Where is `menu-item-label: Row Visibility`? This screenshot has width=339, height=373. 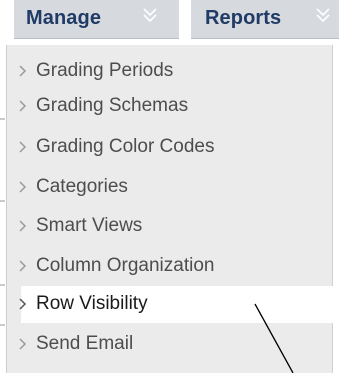
menu-item-label: Row Visibility is located at coordinates (92, 303).